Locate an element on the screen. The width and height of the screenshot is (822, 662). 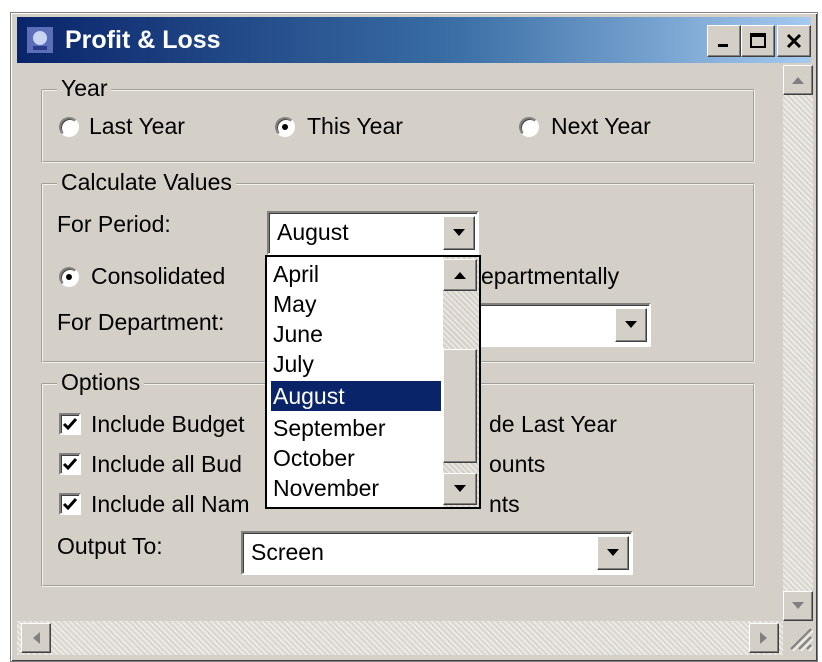
vertical-scrollbar is located at coordinates (798, 343).